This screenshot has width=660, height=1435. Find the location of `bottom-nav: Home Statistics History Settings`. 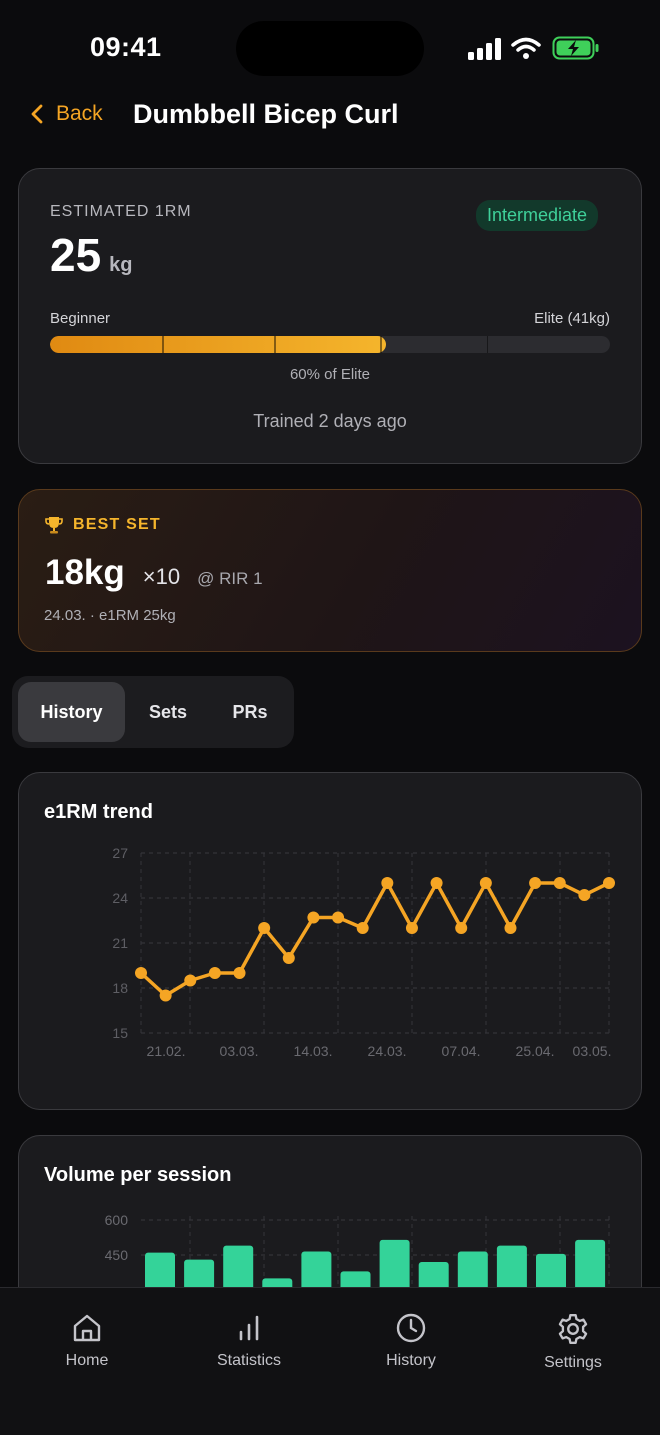

bottom-nav: Home Statistics History Settings is located at coordinates (330, 1361).